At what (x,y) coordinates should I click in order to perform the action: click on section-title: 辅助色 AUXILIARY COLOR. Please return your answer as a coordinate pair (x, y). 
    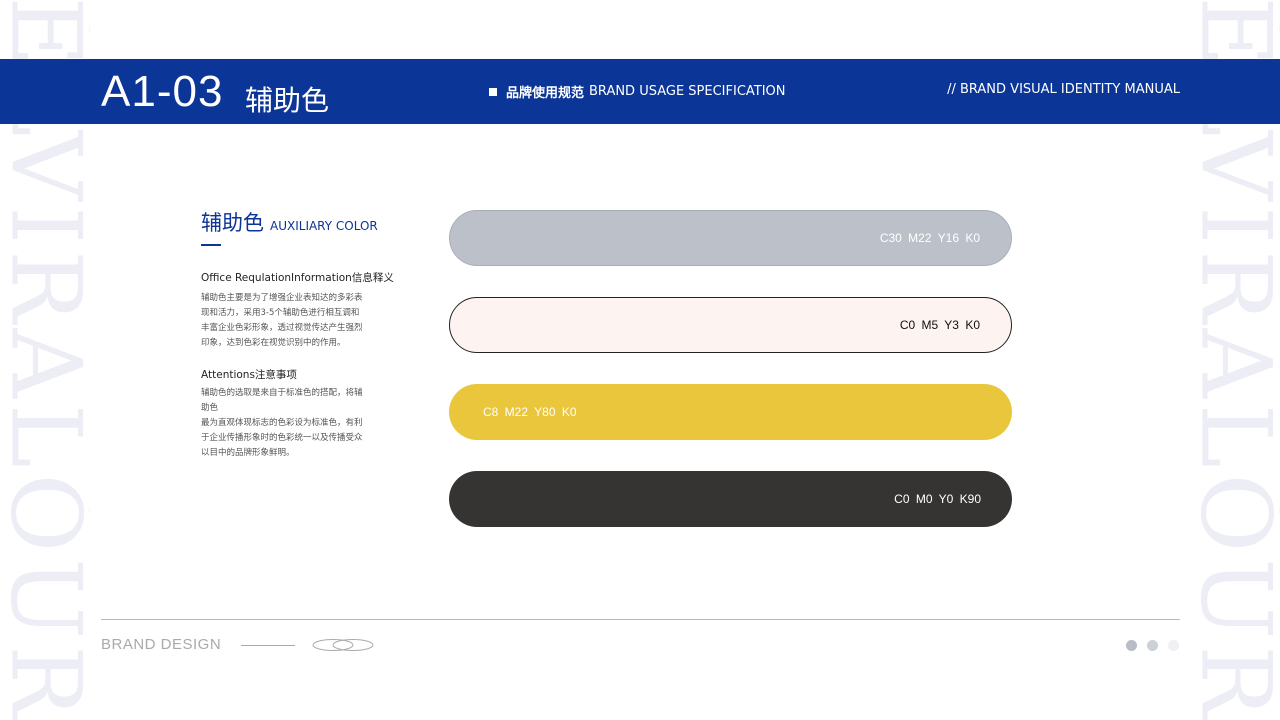
    Looking at the image, I should click on (289, 222).